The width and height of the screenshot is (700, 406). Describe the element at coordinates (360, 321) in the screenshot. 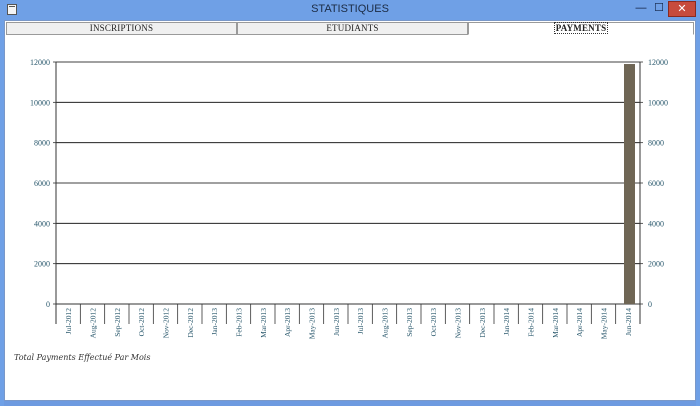

I see `x-tick-label: Jul-2013` at that location.